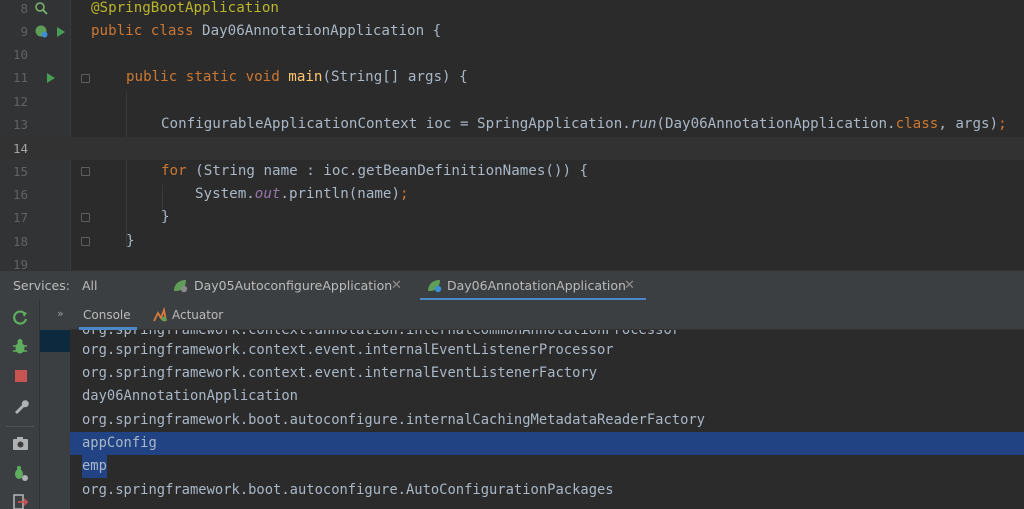 The height and width of the screenshot is (509, 1024). What do you see at coordinates (512, 149) in the screenshot?
I see `code-line-14-current: 14` at bounding box center [512, 149].